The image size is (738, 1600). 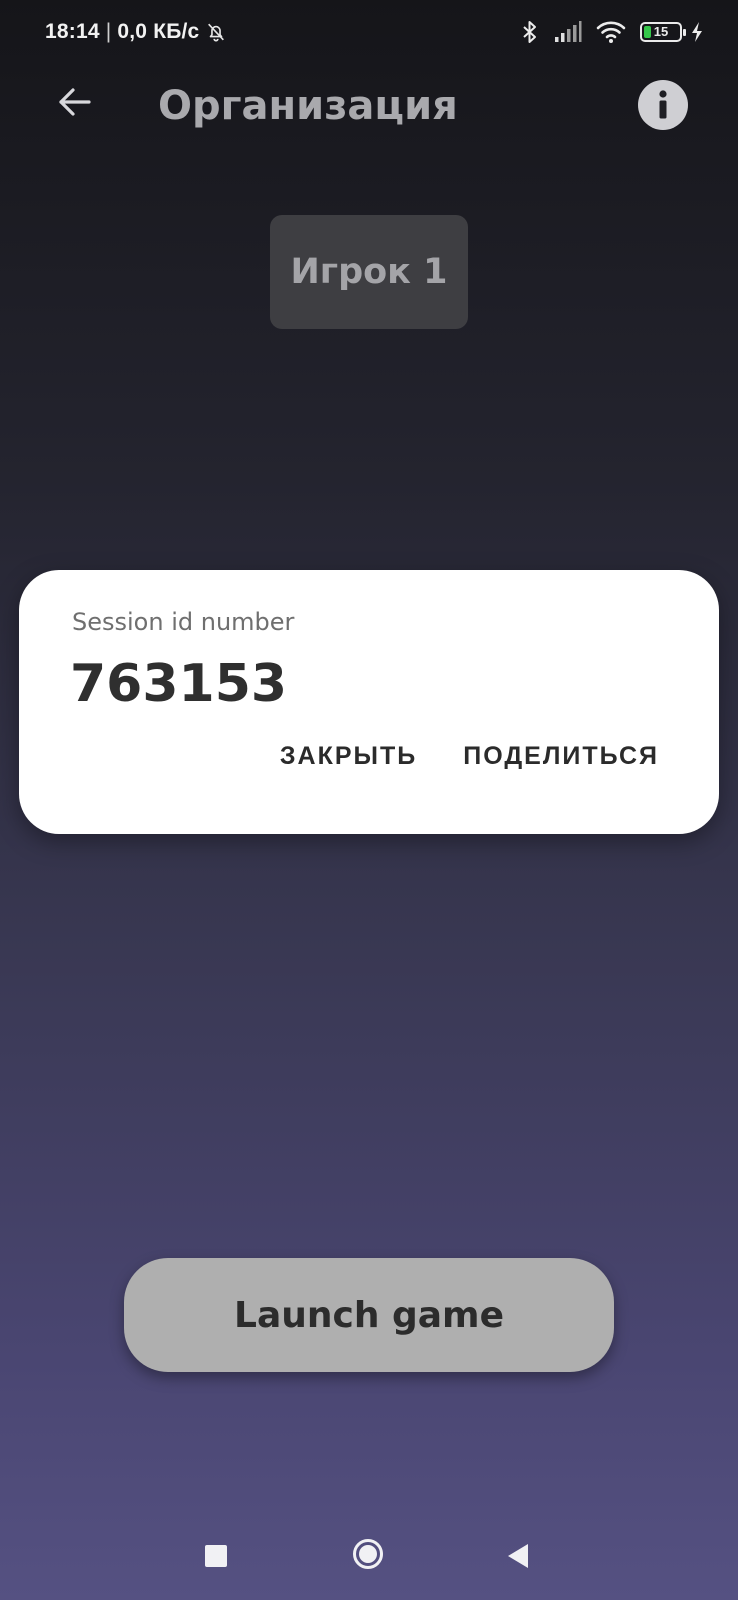 I want to click on info-icon, so click(x=663, y=104).